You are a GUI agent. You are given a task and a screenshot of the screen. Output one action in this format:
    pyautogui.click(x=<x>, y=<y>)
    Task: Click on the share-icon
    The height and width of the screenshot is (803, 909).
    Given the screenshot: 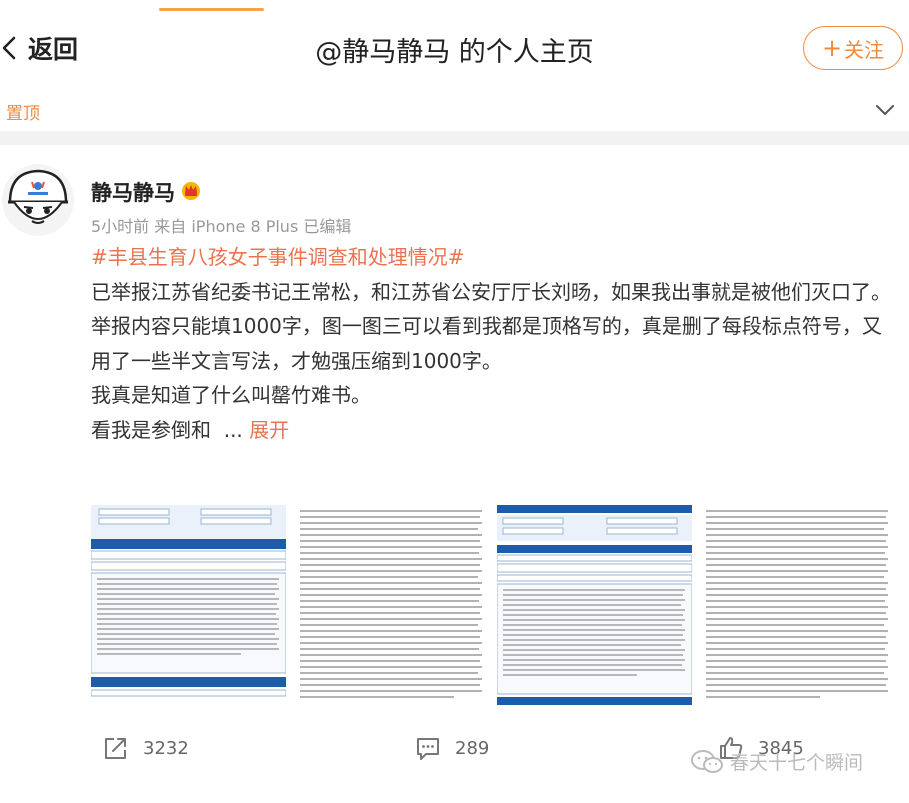 What is the action you would take?
    pyautogui.click(x=115, y=748)
    